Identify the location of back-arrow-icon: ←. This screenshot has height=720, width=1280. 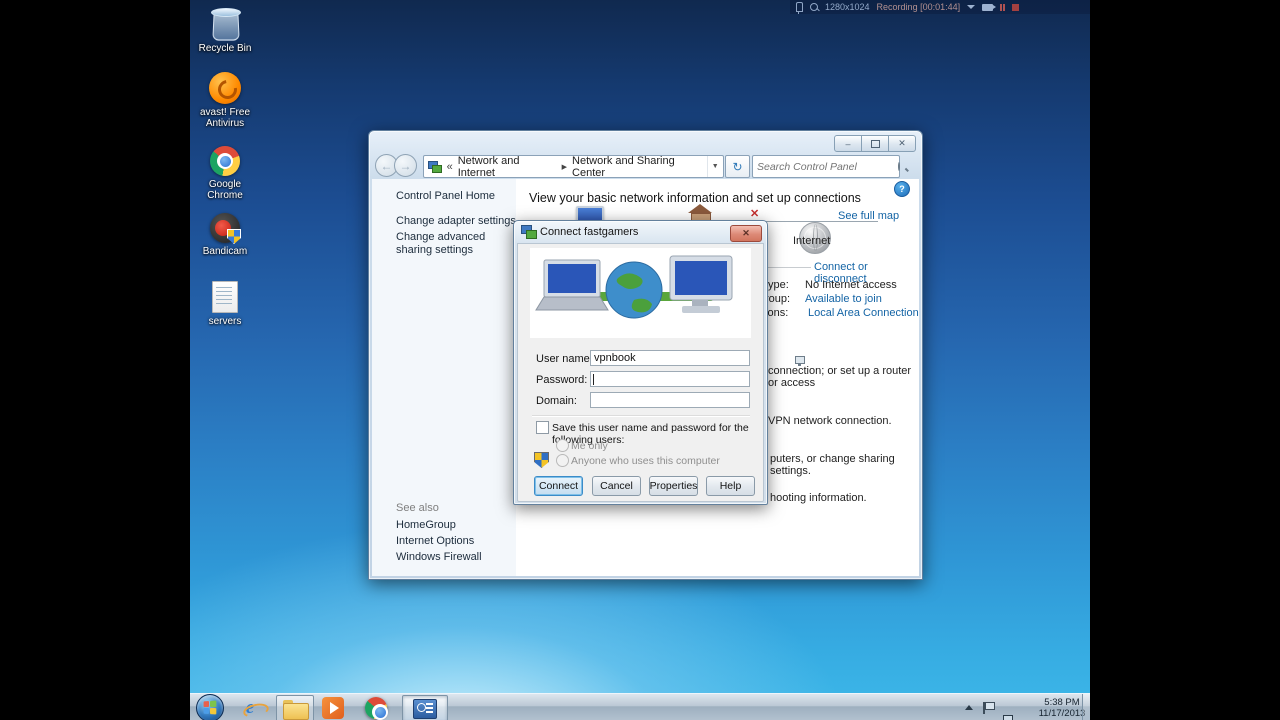
(386, 165).